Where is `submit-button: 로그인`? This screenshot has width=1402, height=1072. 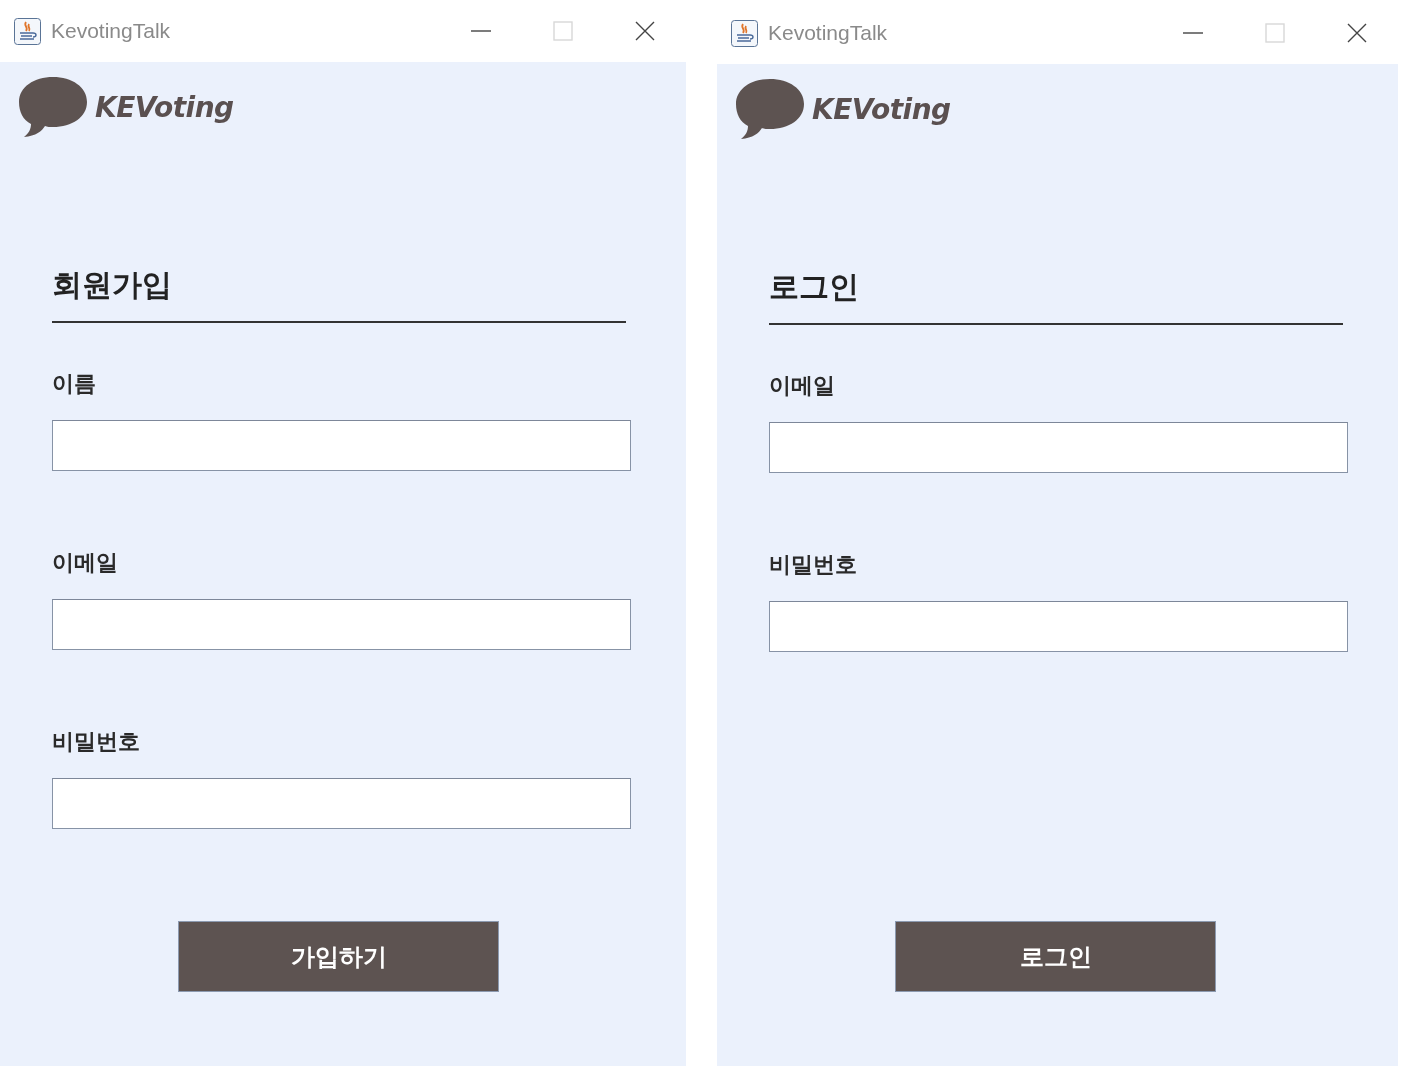
submit-button: 로그인 is located at coordinates (1055, 956).